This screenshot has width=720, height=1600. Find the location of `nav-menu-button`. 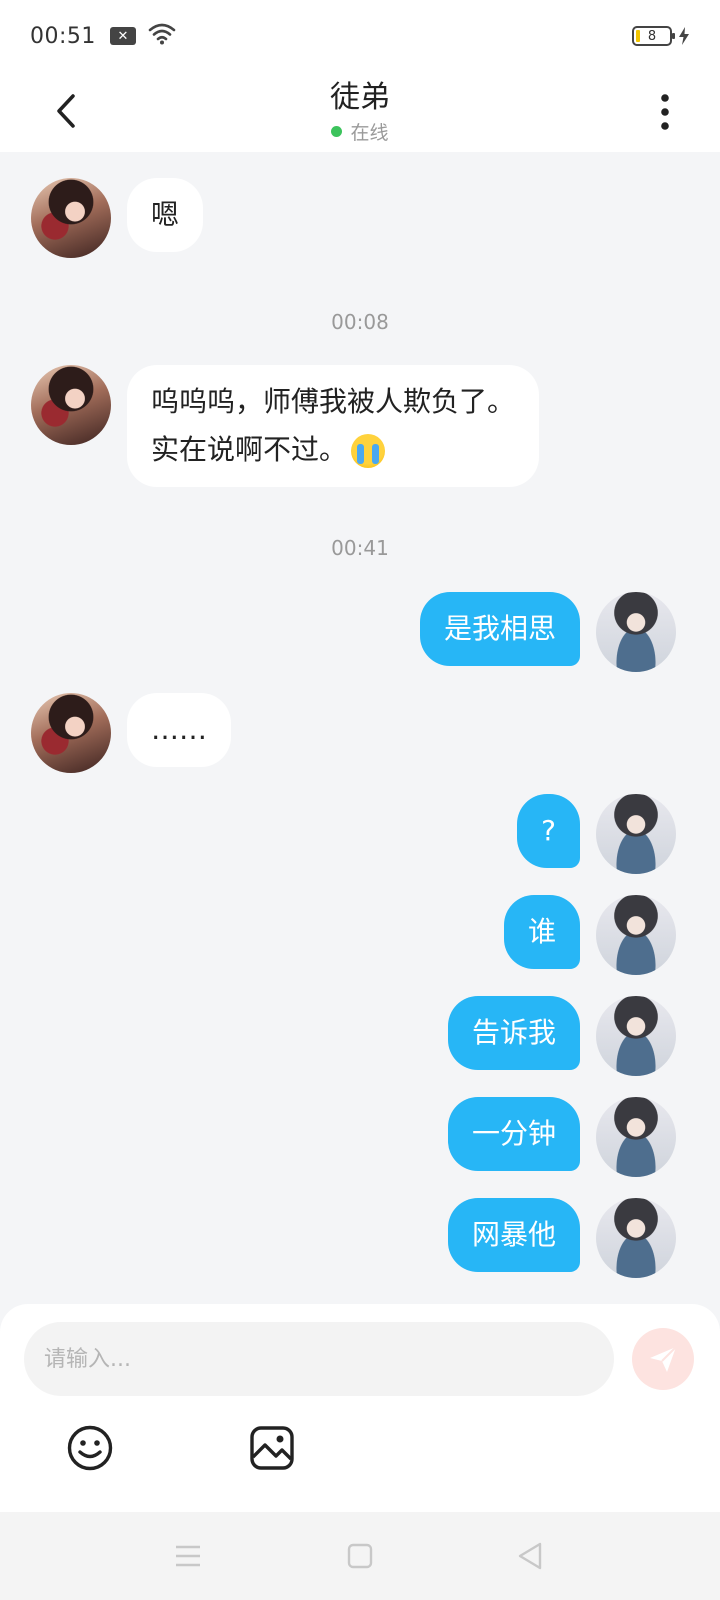

nav-menu-button is located at coordinates (188, 1556).